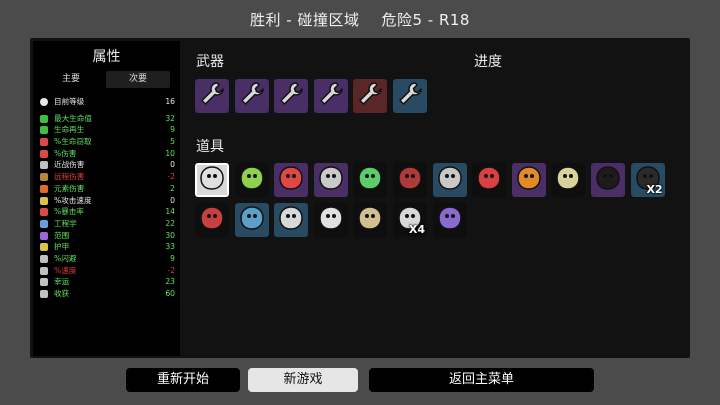 The height and width of the screenshot is (405, 720). What do you see at coordinates (647, 180) in the screenshot?
I see `item-slot: X2` at bounding box center [647, 180].